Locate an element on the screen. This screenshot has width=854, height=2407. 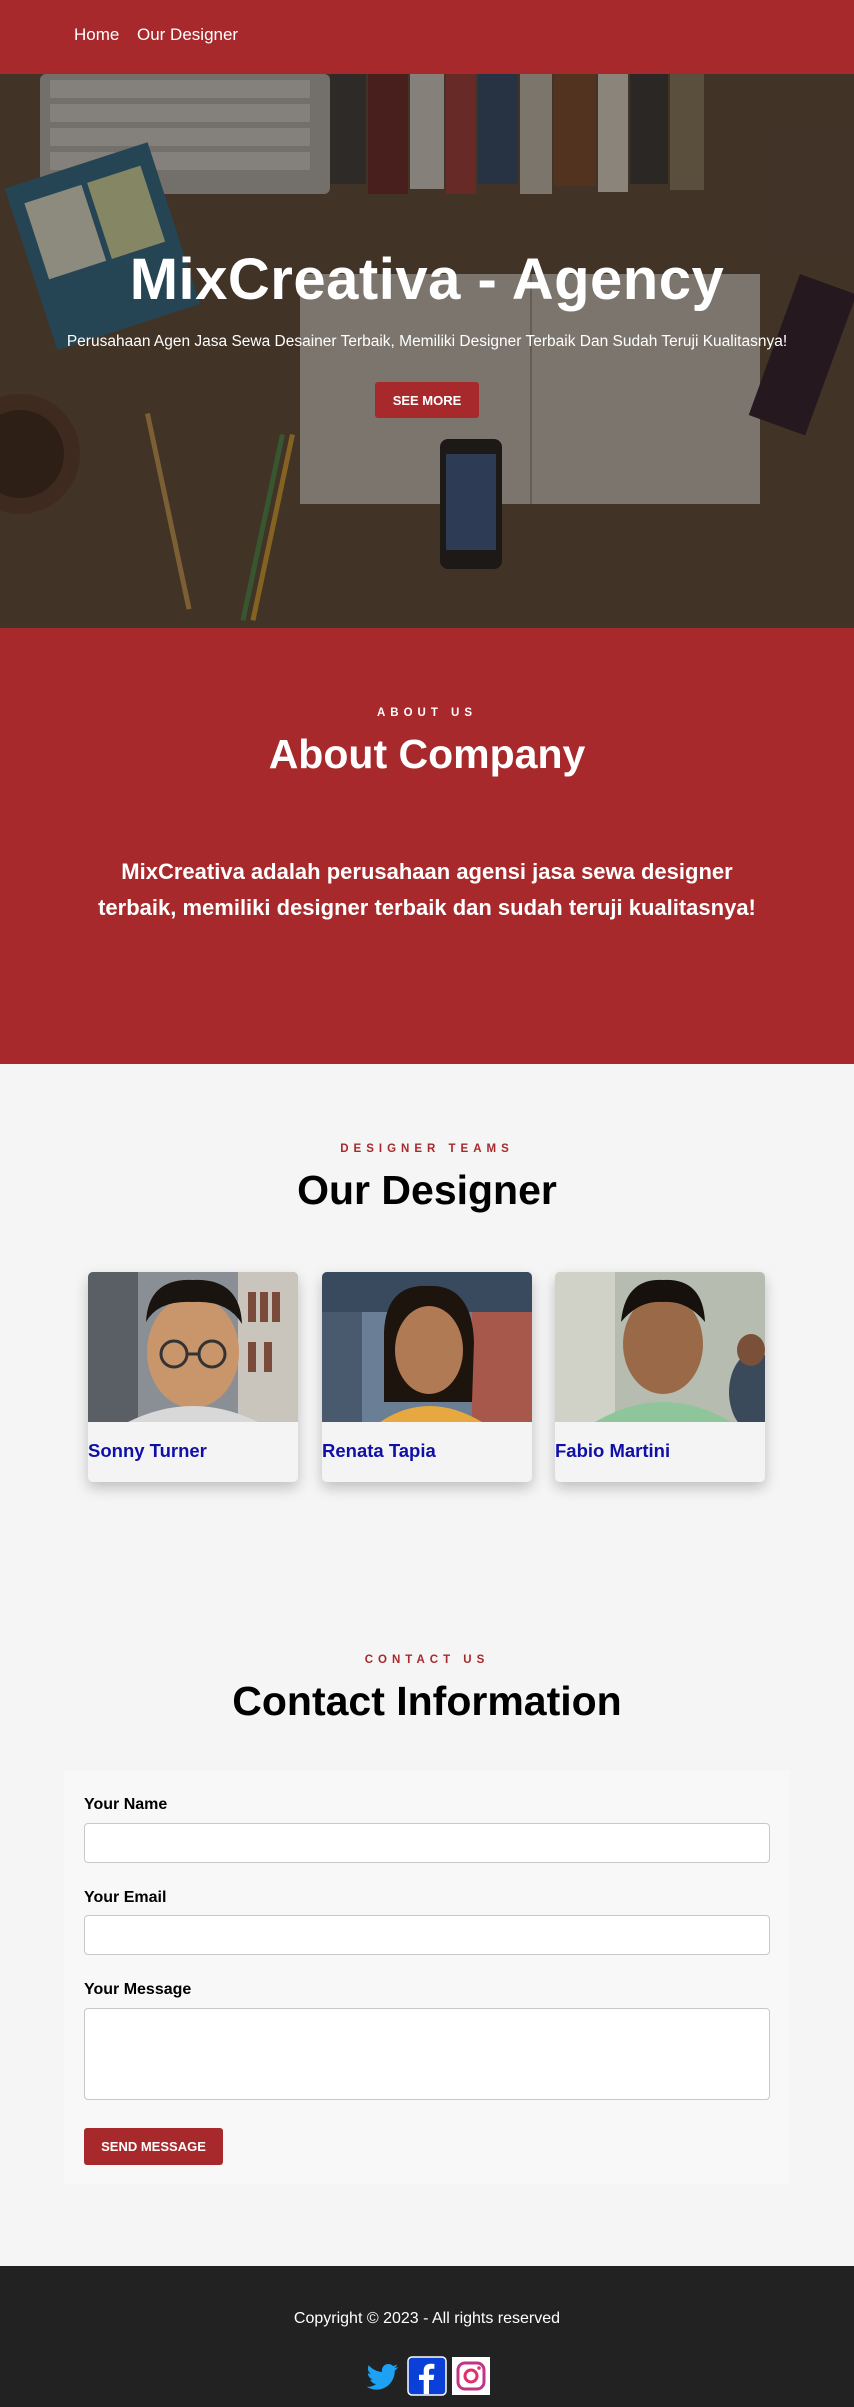
designer-card: Fabio Martini is located at coordinates (660, 1377).